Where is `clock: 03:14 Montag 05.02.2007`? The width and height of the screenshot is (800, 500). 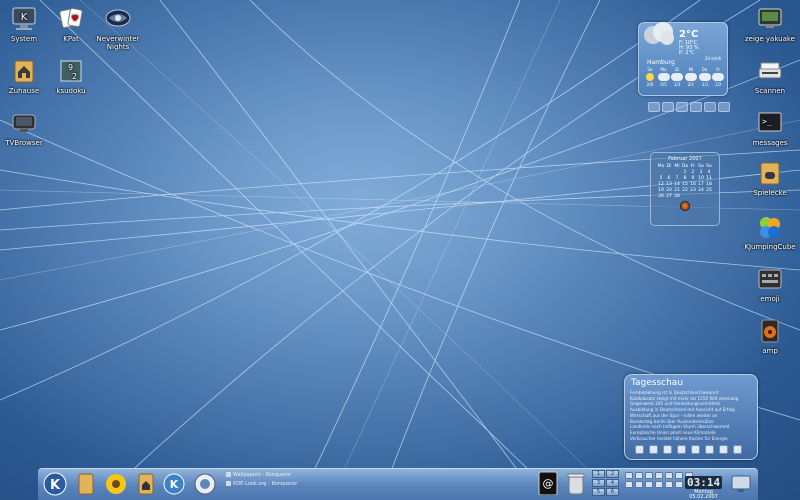 clock: 03:14 Montag 05.02.2007 is located at coordinates (704, 485).